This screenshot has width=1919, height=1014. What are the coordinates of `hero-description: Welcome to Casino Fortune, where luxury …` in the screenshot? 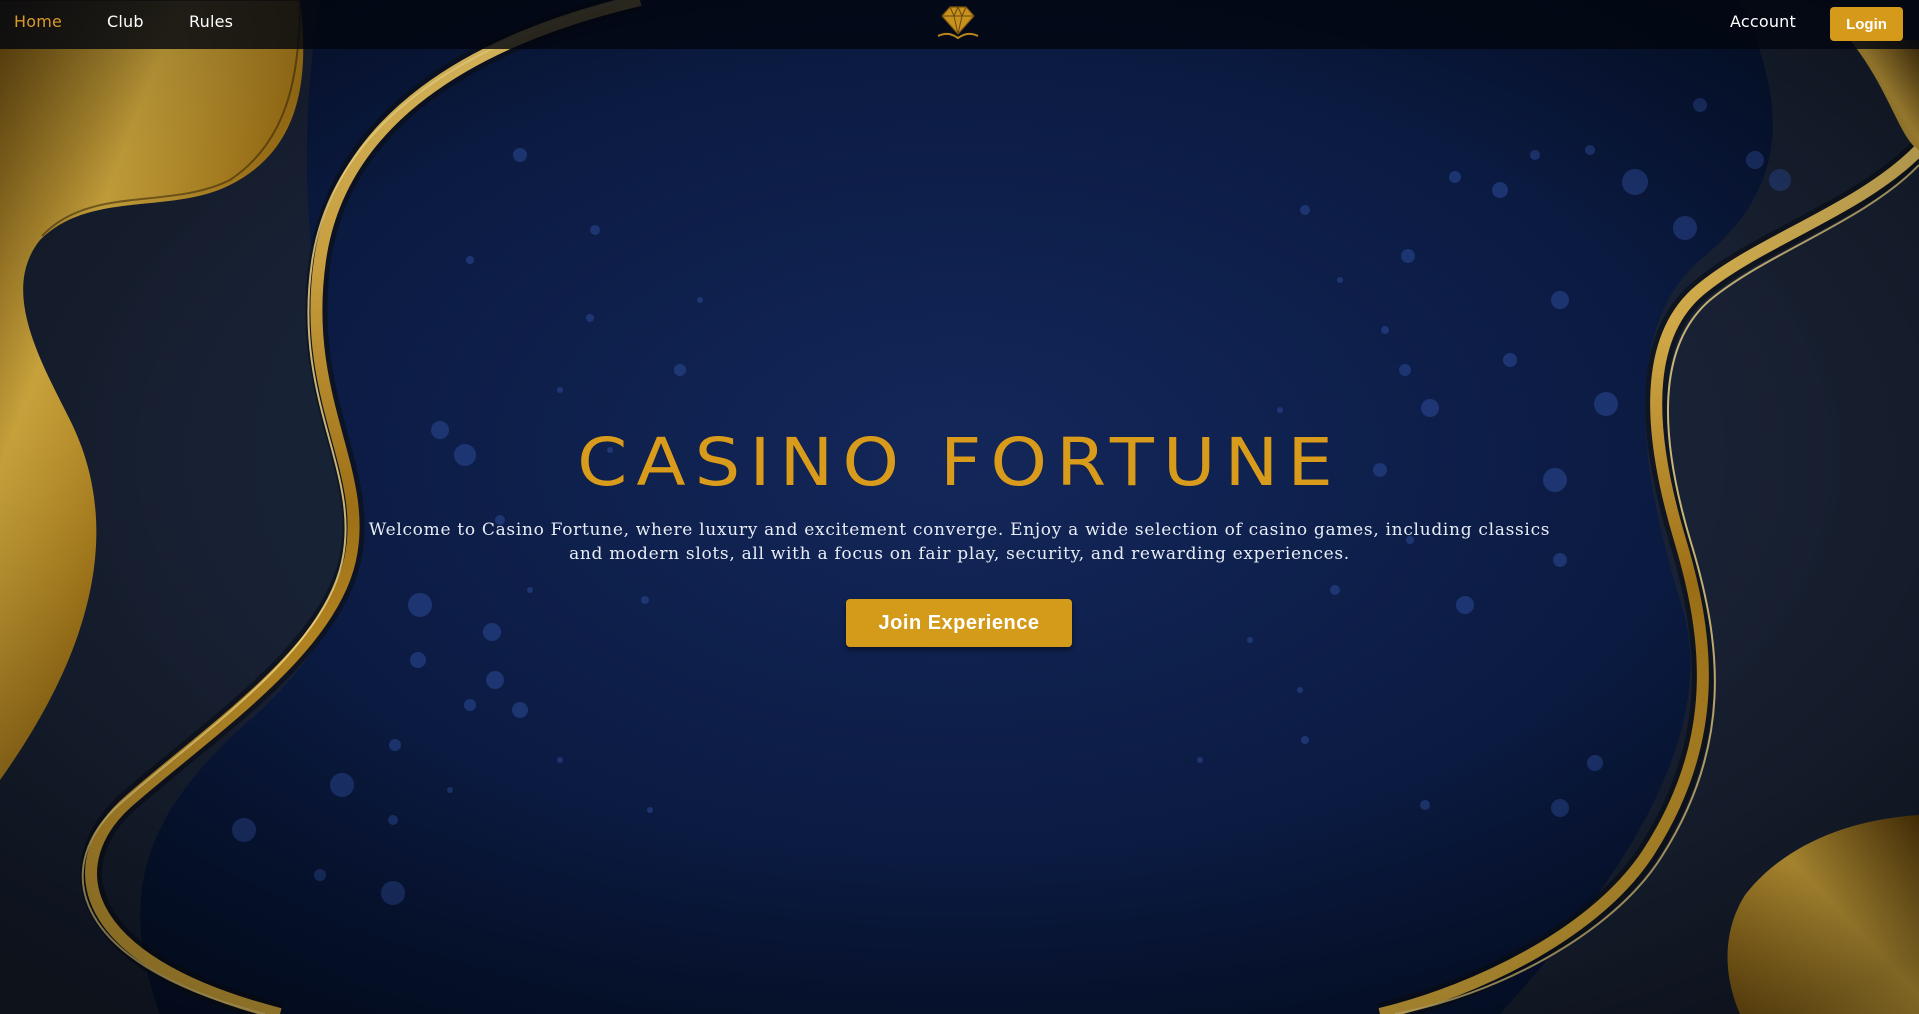 It's located at (959, 542).